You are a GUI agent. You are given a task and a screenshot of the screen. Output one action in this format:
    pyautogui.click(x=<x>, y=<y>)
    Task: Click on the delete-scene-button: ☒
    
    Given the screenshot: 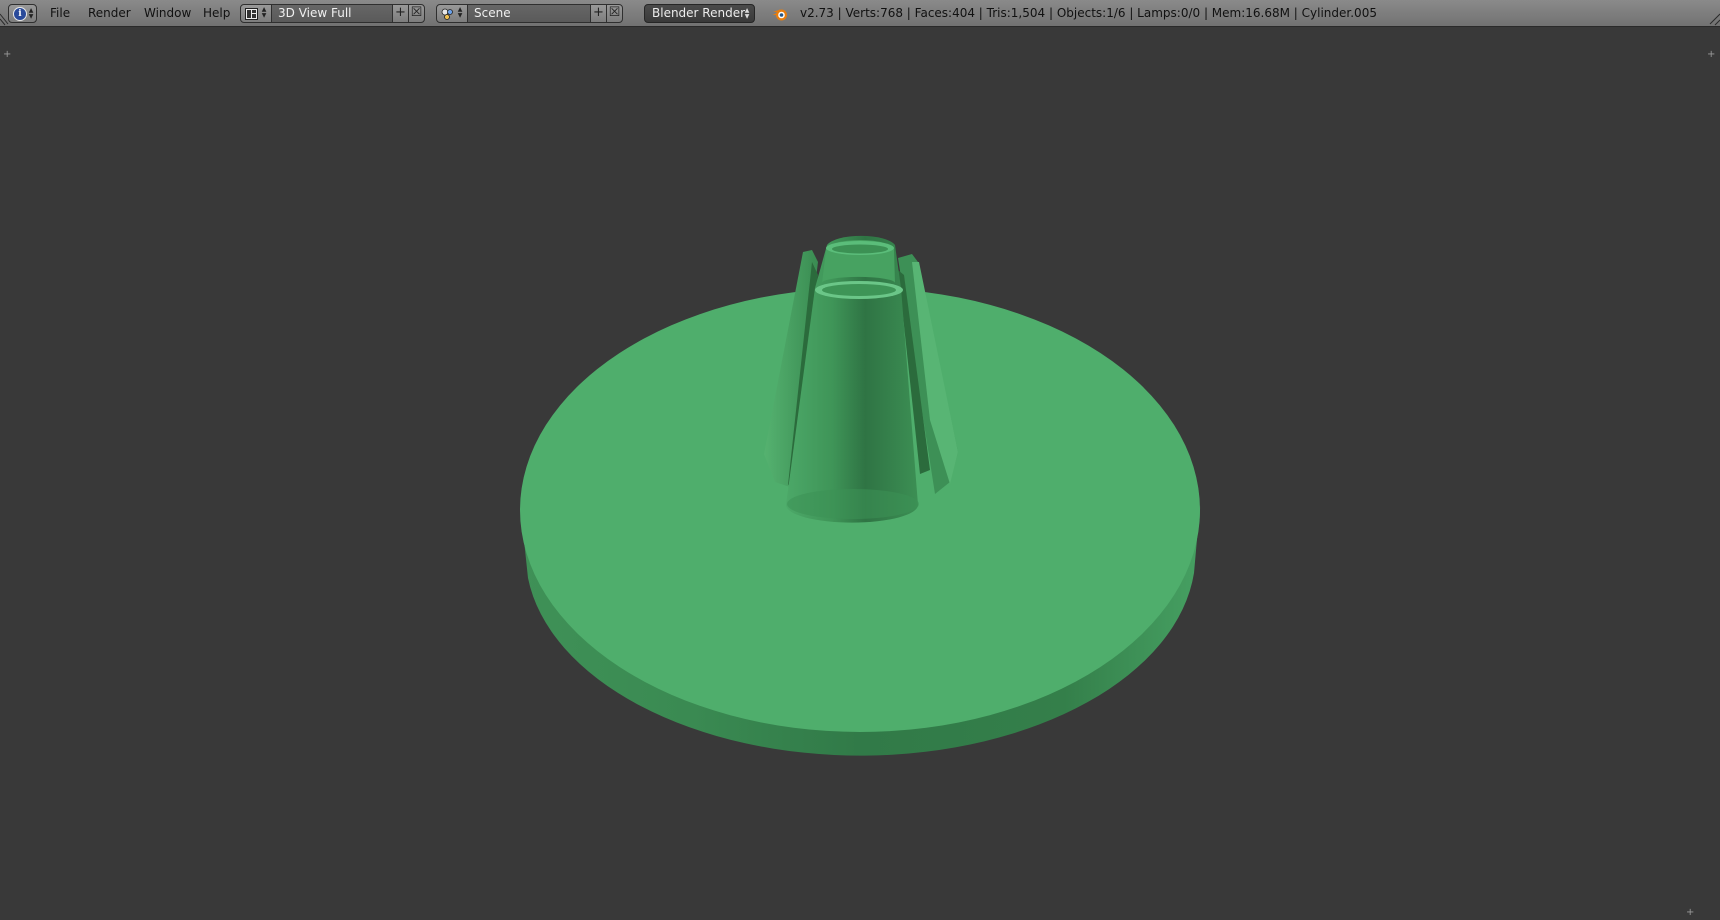 What is the action you would take?
    pyautogui.click(x=614, y=13)
    